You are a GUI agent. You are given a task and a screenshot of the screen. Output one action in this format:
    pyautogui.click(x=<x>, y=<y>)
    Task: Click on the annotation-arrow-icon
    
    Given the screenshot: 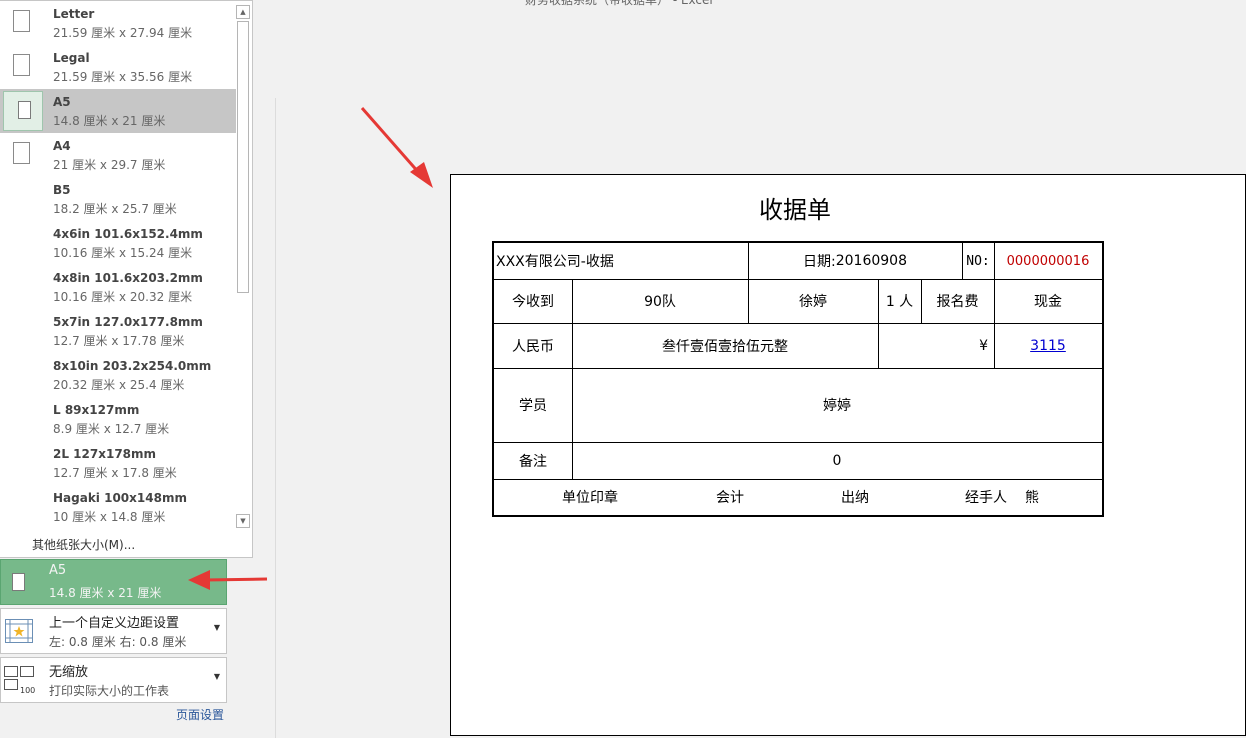 What is the action you would take?
    pyautogui.click(x=396, y=147)
    